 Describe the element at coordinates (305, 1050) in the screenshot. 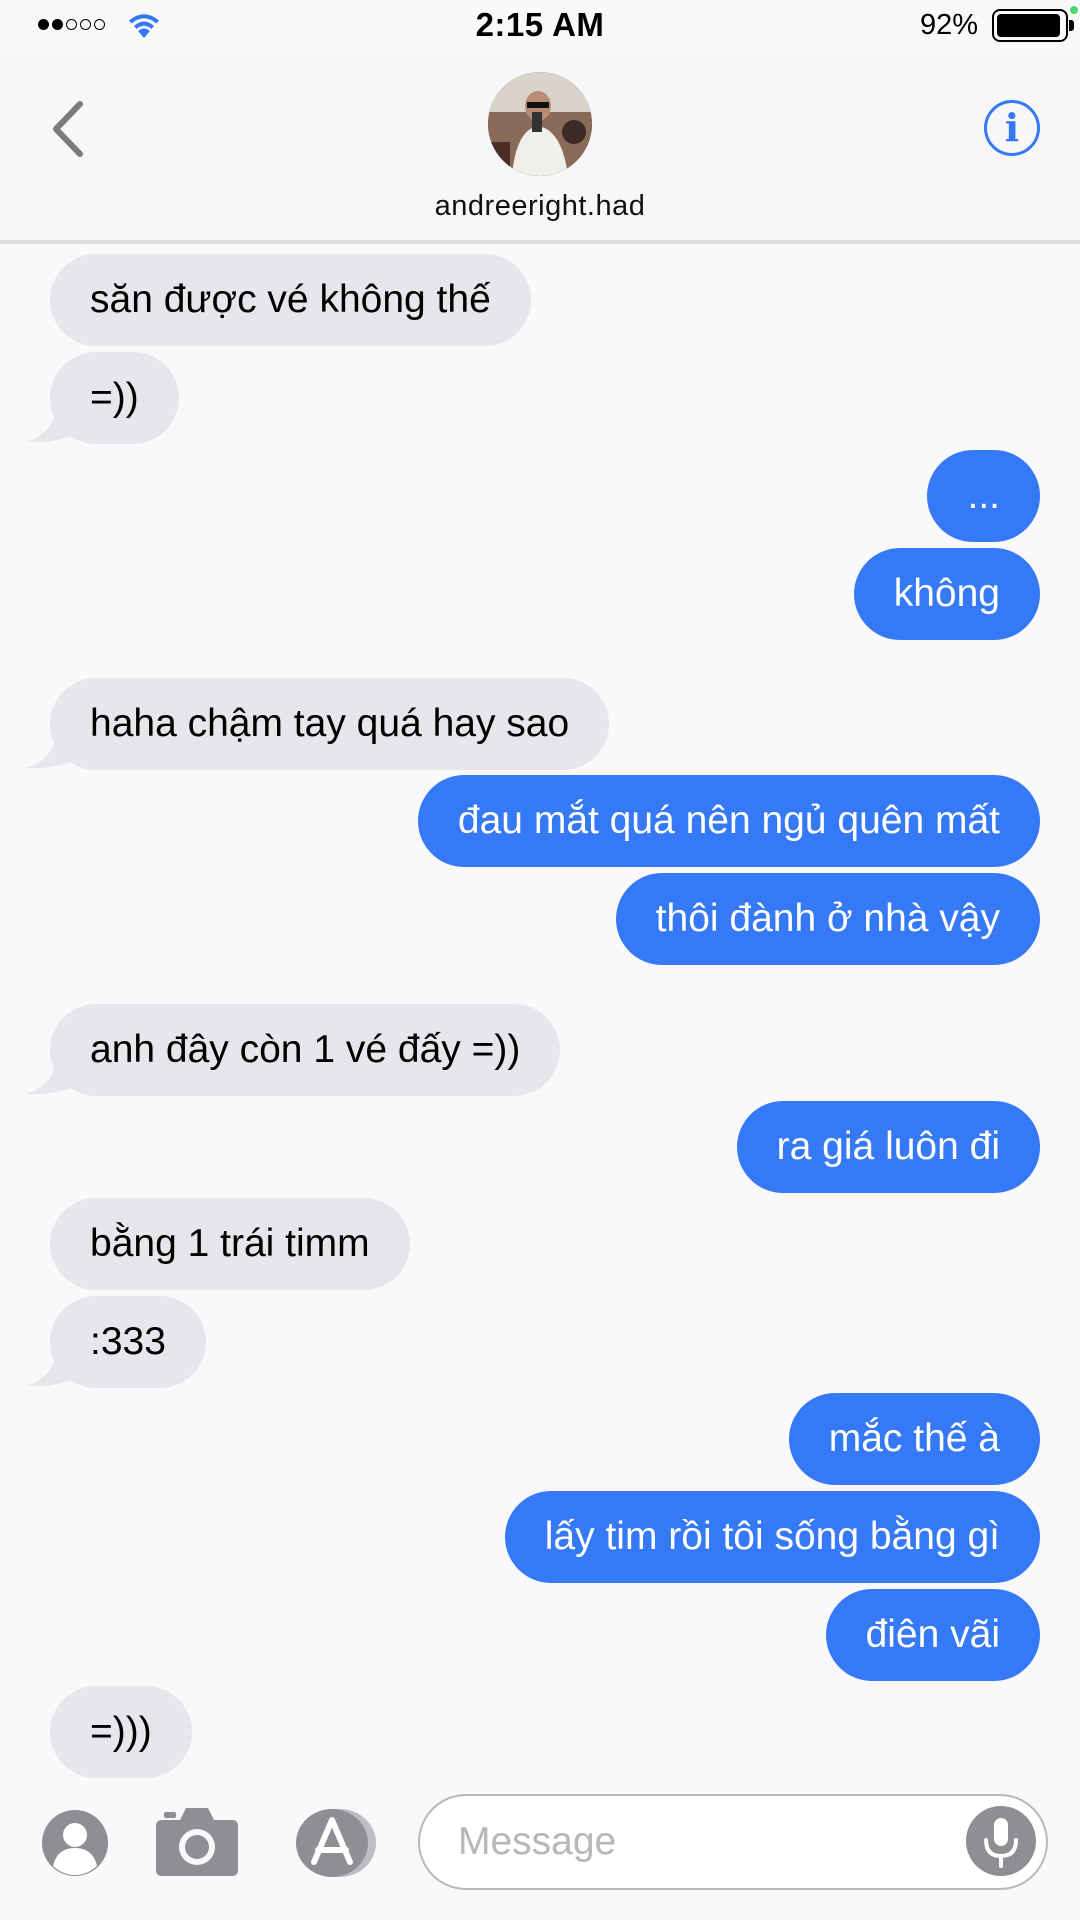

I see `incoming-message-bubble: anh đây còn 1 vé đấy =))` at that location.